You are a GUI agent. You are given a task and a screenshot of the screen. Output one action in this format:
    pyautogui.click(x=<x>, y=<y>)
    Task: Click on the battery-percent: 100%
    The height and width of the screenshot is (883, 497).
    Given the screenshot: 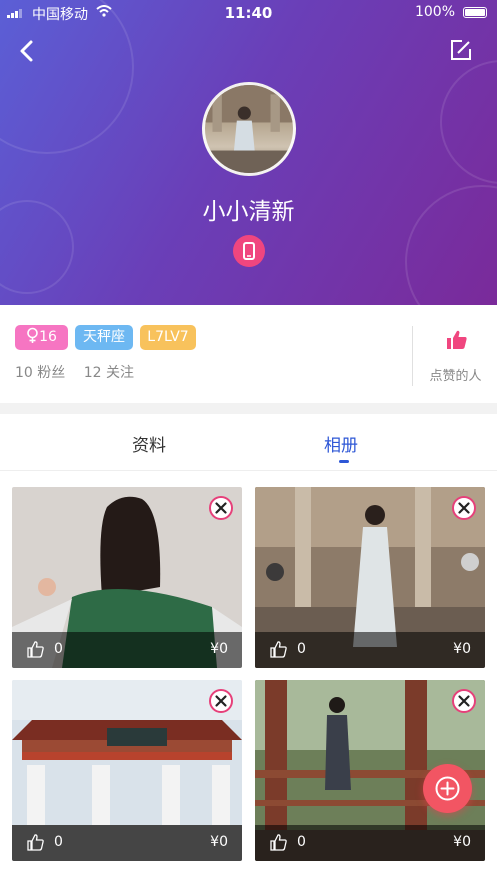 What is the action you would take?
    pyautogui.click(x=434, y=12)
    